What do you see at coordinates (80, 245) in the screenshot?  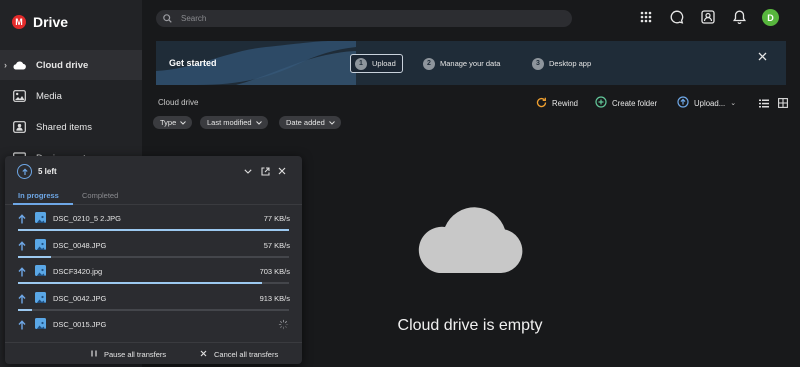 I see `file-name: DSC_0048.JPG` at bounding box center [80, 245].